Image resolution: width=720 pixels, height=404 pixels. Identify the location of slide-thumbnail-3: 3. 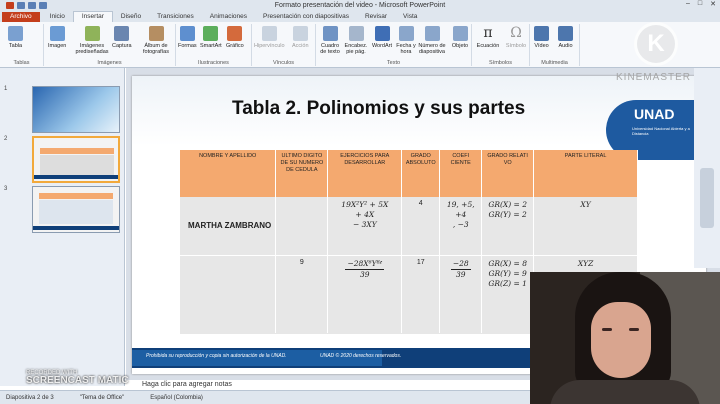
(63, 210).